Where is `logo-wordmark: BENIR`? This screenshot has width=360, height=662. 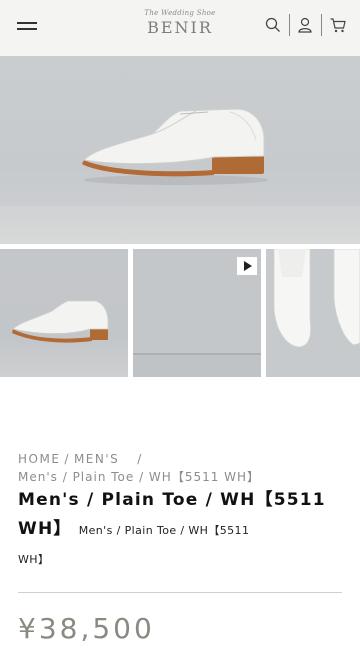 logo-wordmark: BENIR is located at coordinates (180, 27).